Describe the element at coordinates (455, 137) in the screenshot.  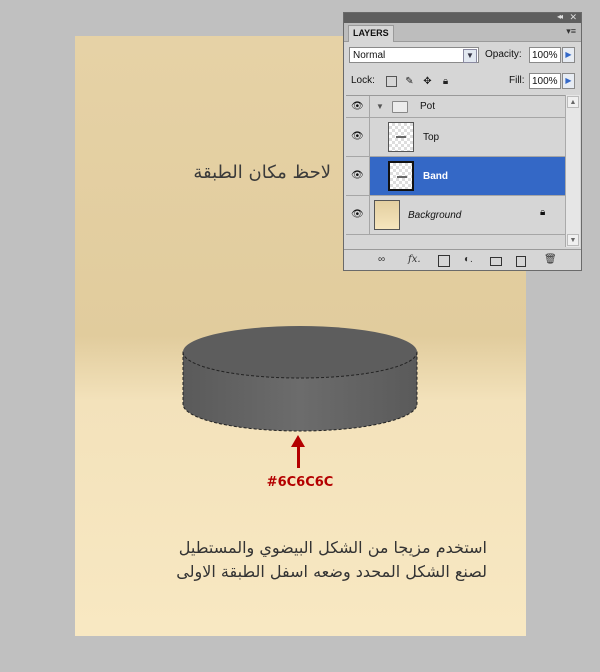
I see `layer-row-top: 👁︎ Top` at that location.